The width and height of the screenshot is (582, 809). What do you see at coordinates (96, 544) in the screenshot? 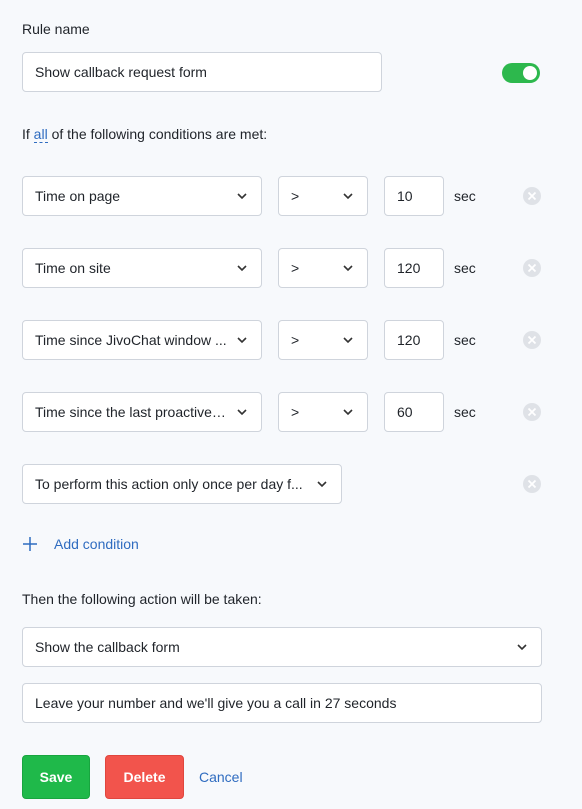
I see `add-condition-label: Add condition` at bounding box center [96, 544].